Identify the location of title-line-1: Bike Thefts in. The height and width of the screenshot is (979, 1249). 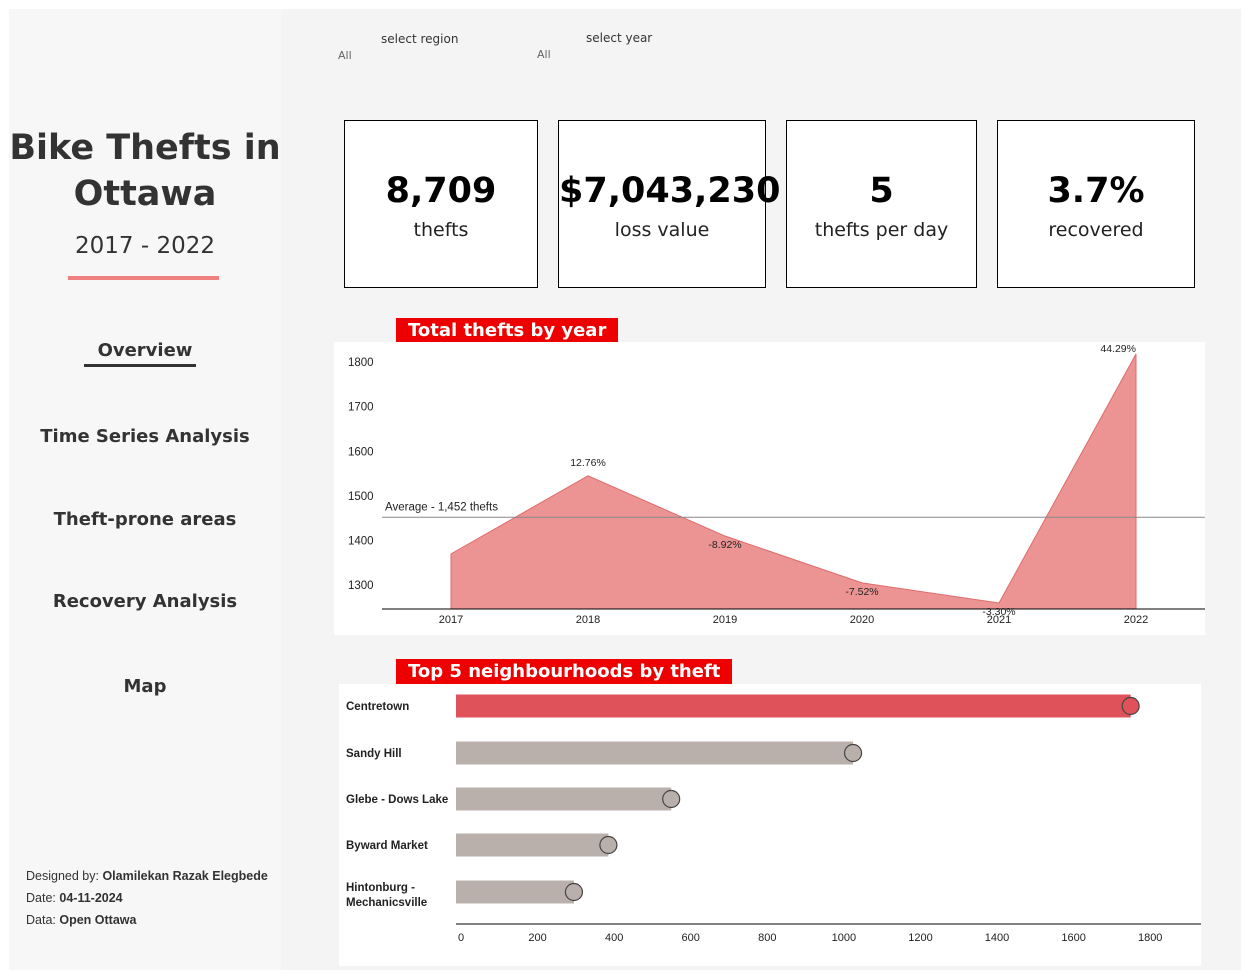
(145, 148).